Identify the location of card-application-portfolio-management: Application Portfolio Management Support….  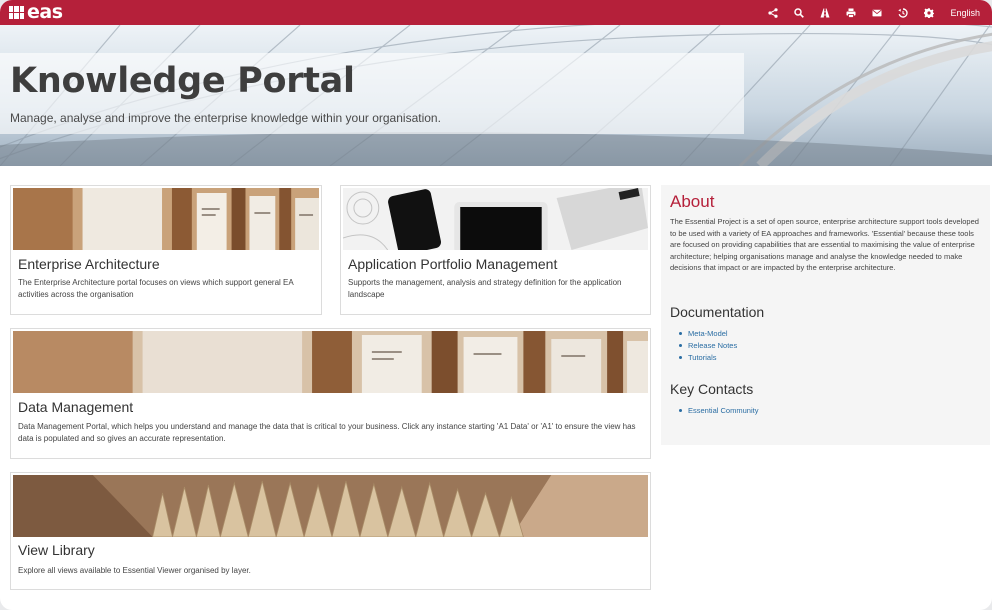
(495, 250).